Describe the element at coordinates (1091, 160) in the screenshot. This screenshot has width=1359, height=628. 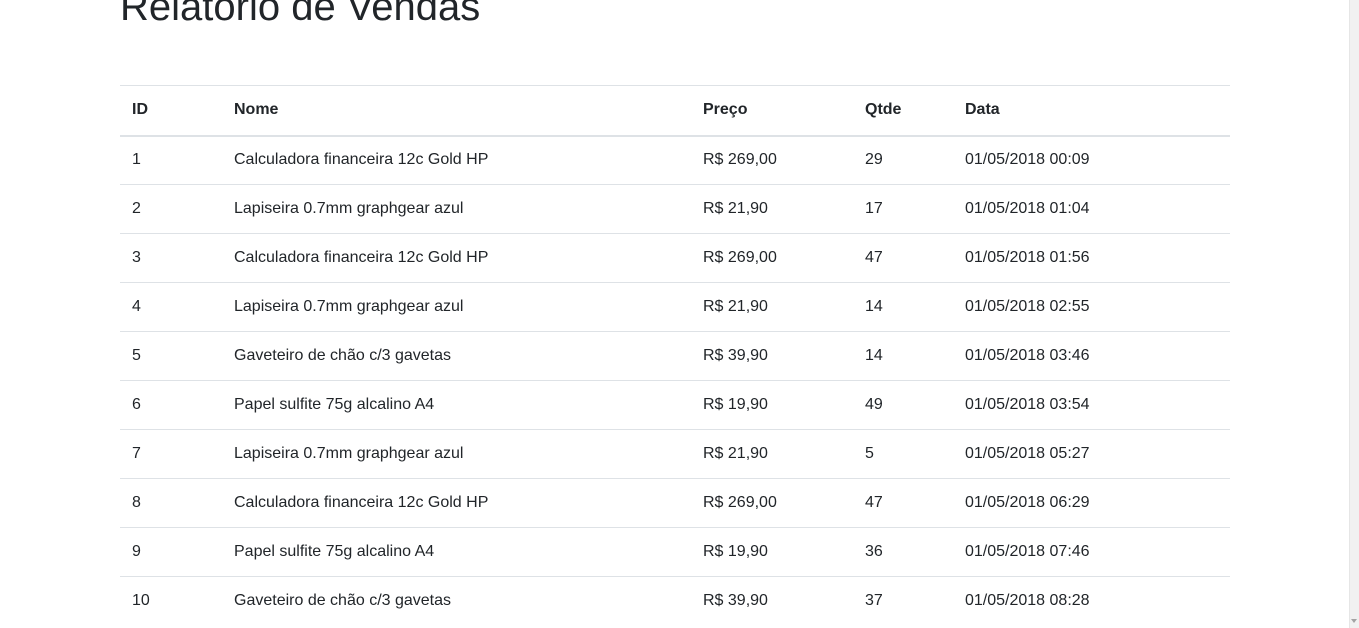
I see `cell-data: 01/05/2018 00:09` at that location.